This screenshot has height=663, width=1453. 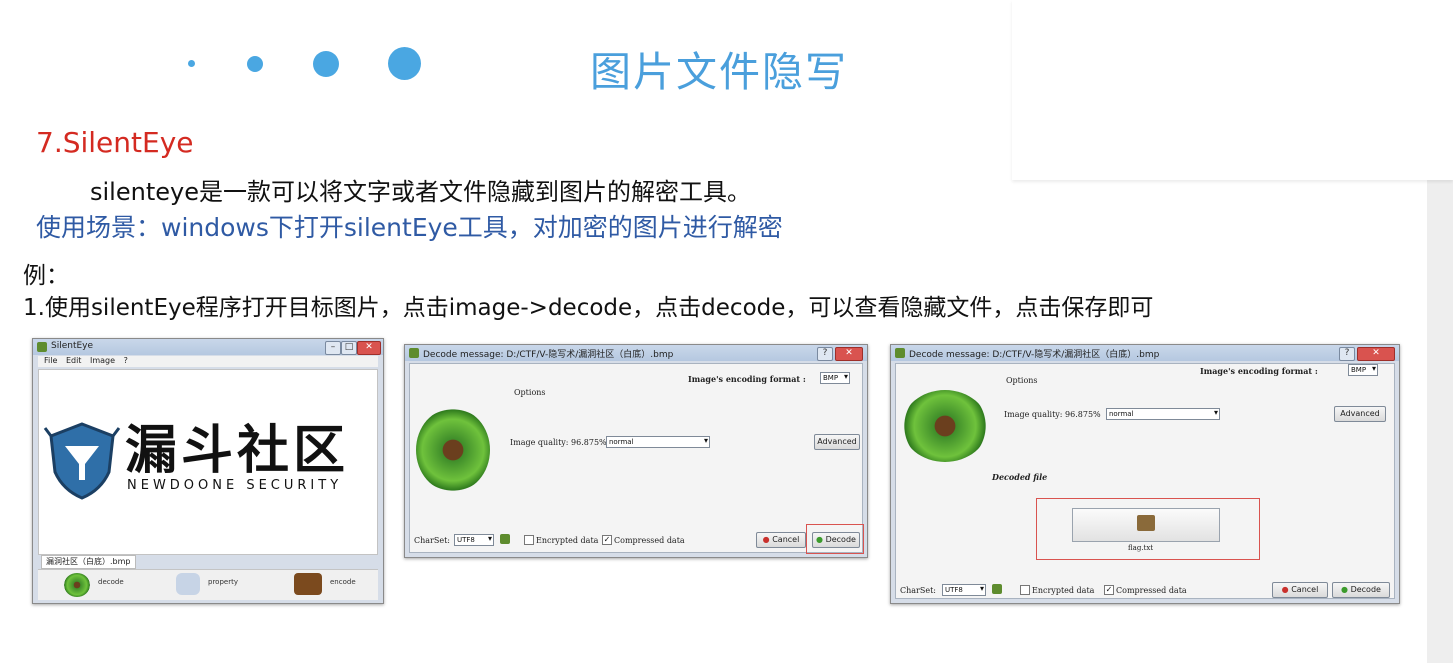 I want to click on file-tab: 漏洞社区（白底）.bmp, so click(x=88, y=562).